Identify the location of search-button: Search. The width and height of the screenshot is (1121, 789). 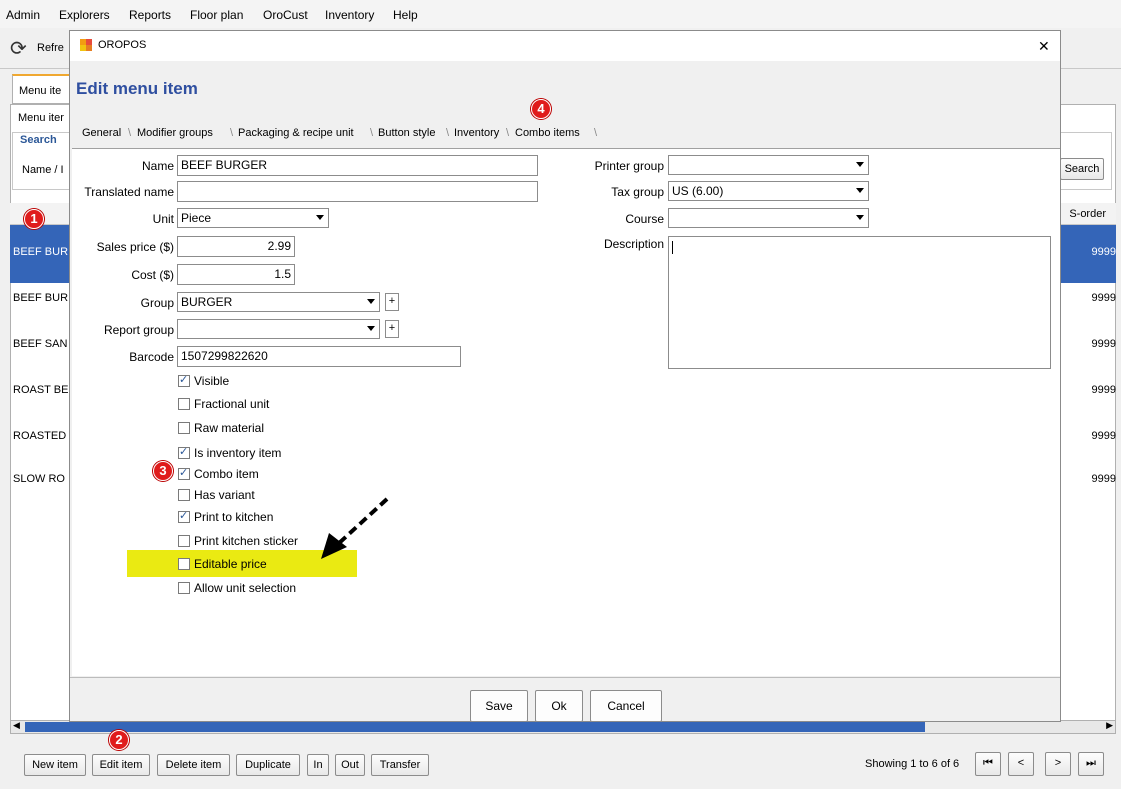
(1082, 169).